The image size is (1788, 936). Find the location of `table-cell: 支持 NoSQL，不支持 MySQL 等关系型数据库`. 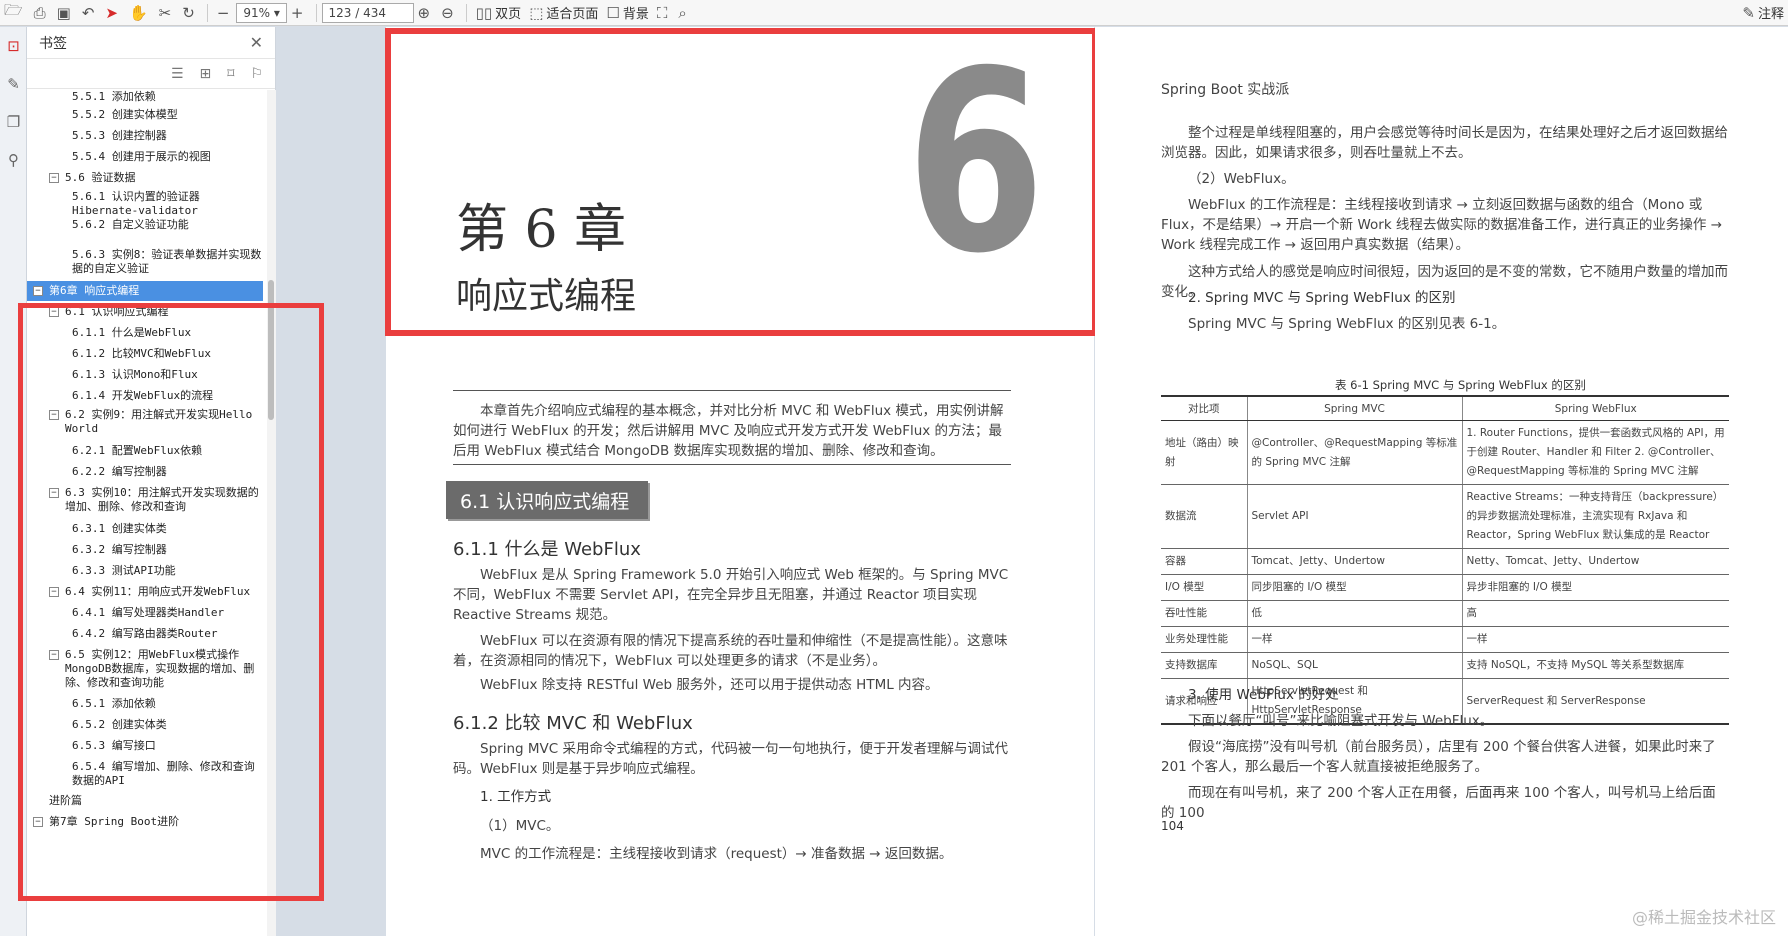

table-cell: 支持 NoSQL，不支持 MySQL 等关系型数据库 is located at coordinates (1595, 665).